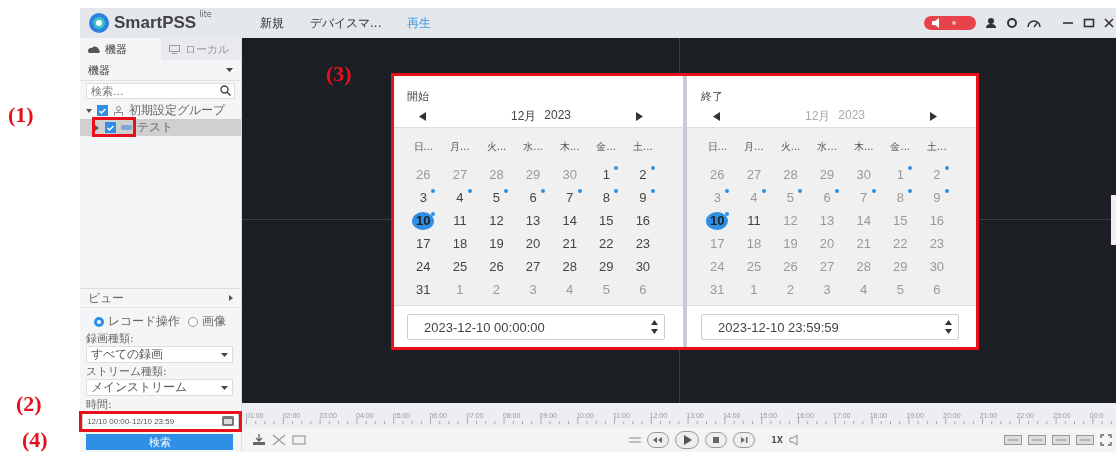 Image resolution: width=1116 pixels, height=452 pixels. Describe the element at coordinates (900, 197) in the screenshot. I see `day: 8` at that location.